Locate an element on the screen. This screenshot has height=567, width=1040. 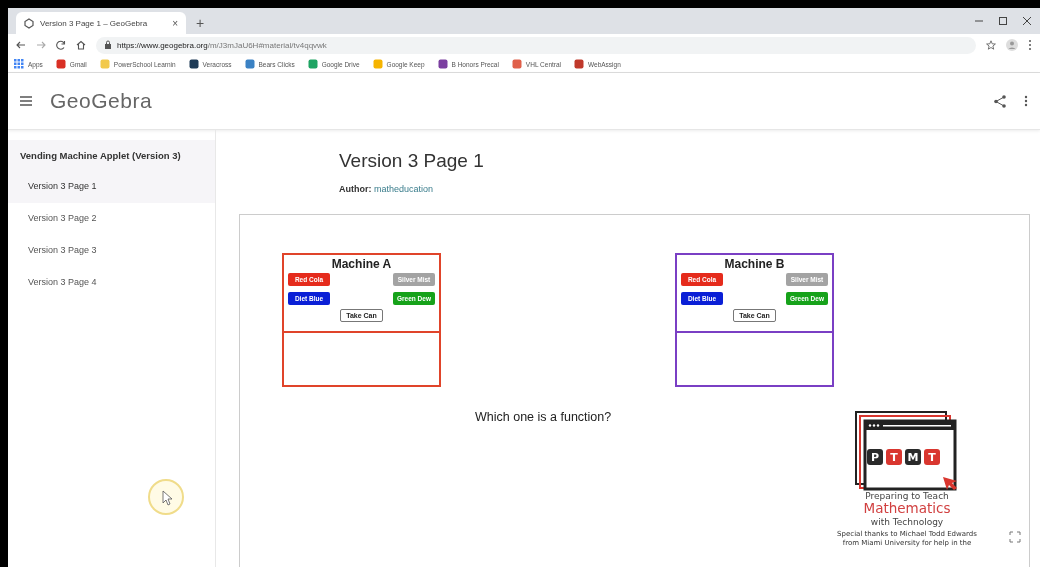
machine-title: Machine A is located at coordinates (361, 264).